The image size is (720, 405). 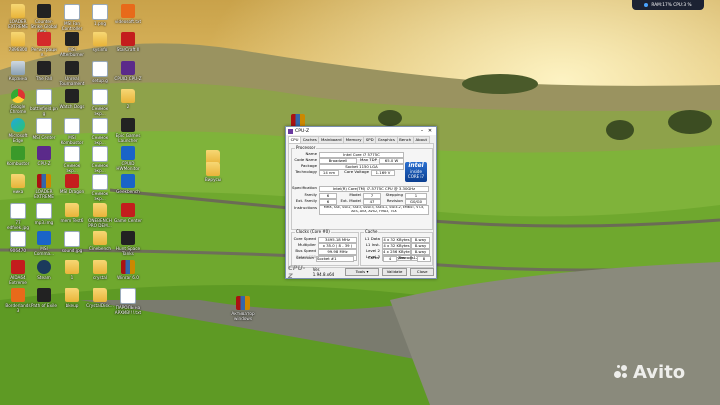 I want to click on label-family: Family, so click(x=310, y=194).